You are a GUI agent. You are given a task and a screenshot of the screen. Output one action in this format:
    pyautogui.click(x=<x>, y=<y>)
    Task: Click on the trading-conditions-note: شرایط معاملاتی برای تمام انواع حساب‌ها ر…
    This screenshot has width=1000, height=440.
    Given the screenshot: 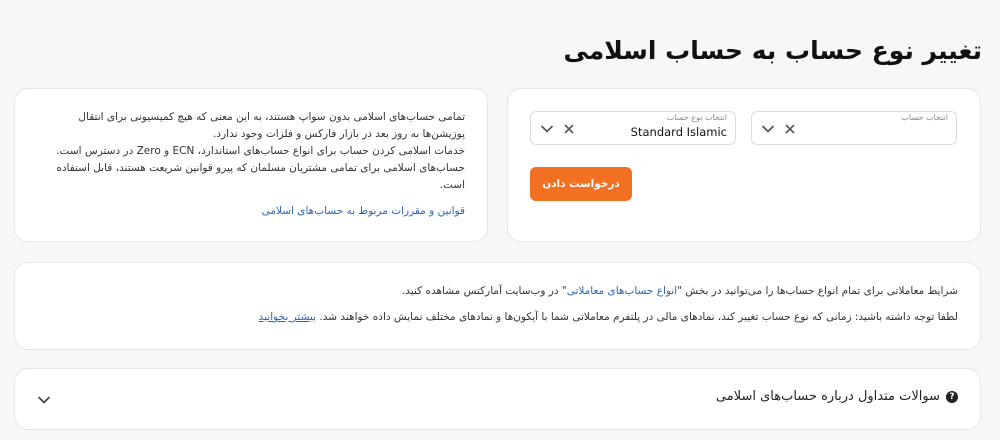 What is the action you would take?
    pyautogui.click(x=680, y=291)
    